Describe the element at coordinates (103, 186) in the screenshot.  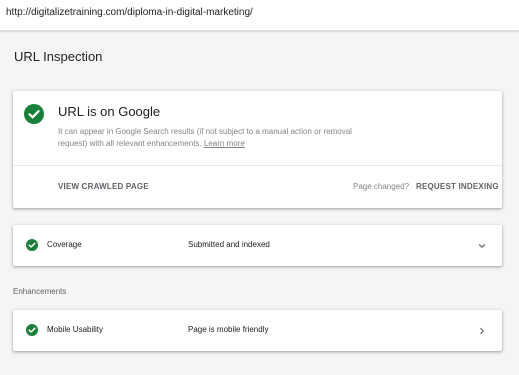
I see `view-crawled-page-button: VIEW CRAWLED PAGE` at that location.